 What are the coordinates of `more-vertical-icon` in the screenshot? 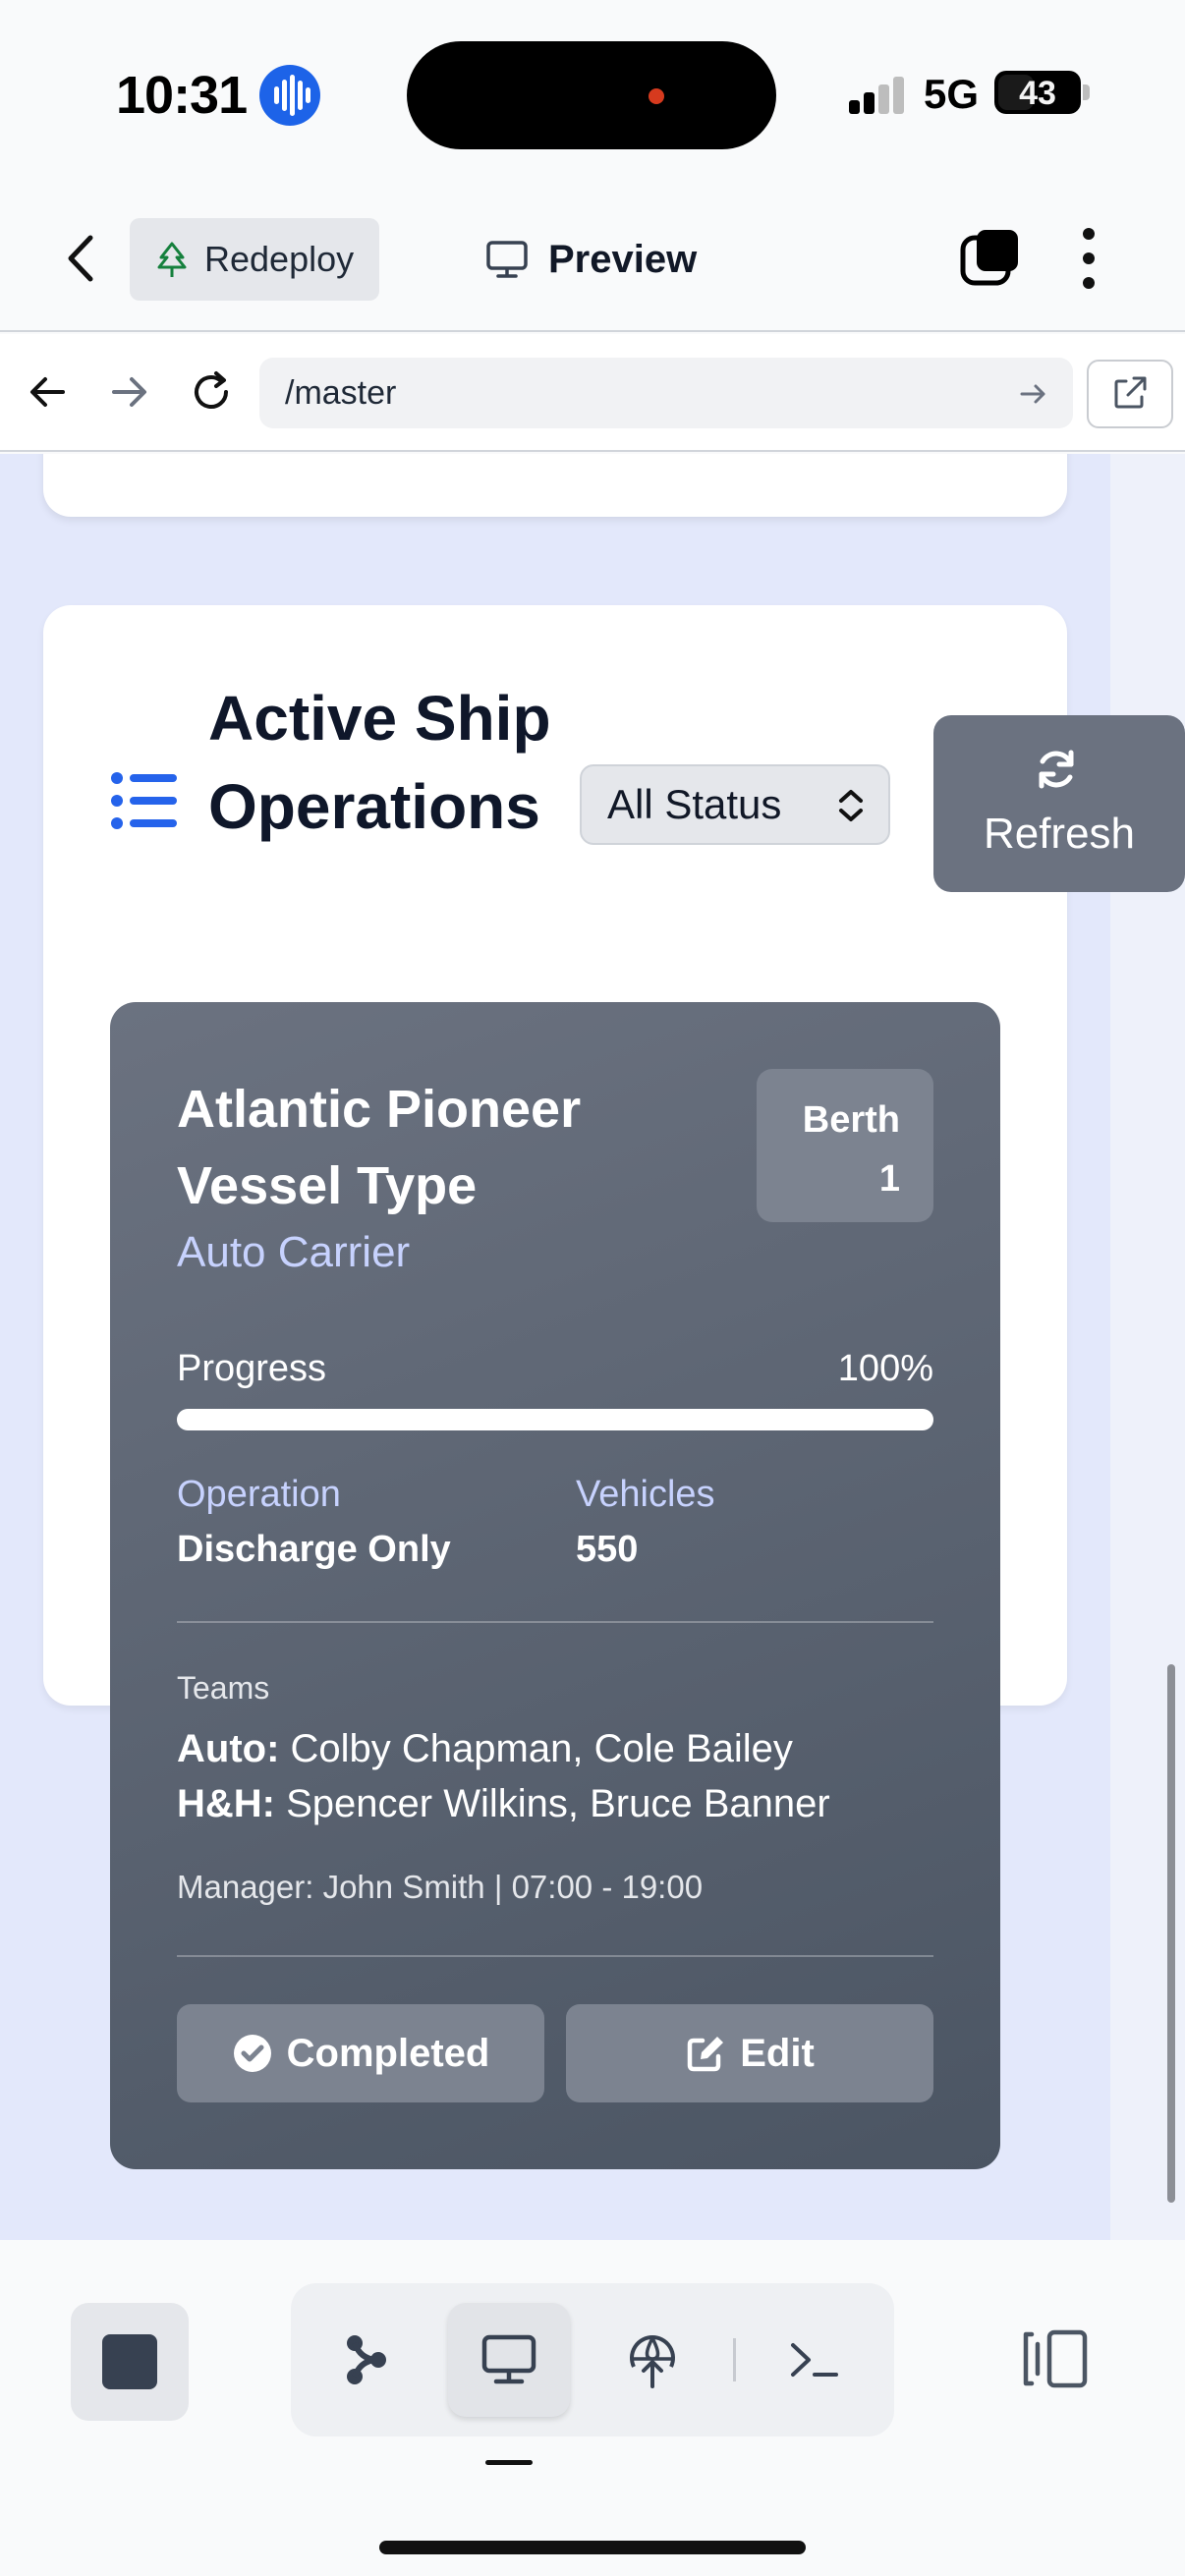 It's located at (1089, 258).